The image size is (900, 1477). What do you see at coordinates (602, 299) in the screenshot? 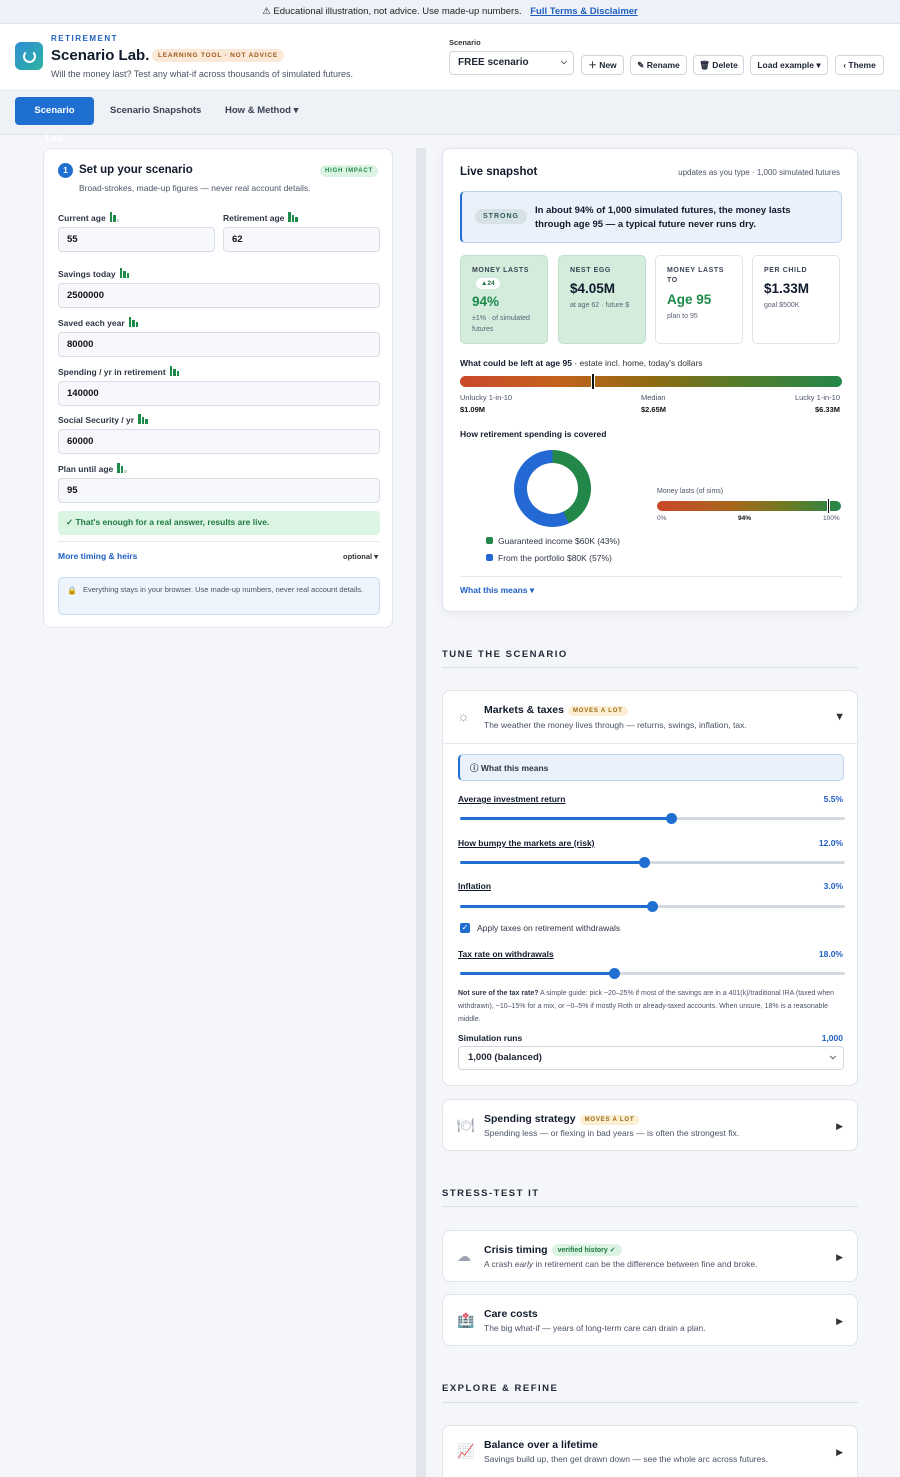
I see `kpi-nest-egg: NEST EGG $4.05M at age 62 · future $` at bounding box center [602, 299].